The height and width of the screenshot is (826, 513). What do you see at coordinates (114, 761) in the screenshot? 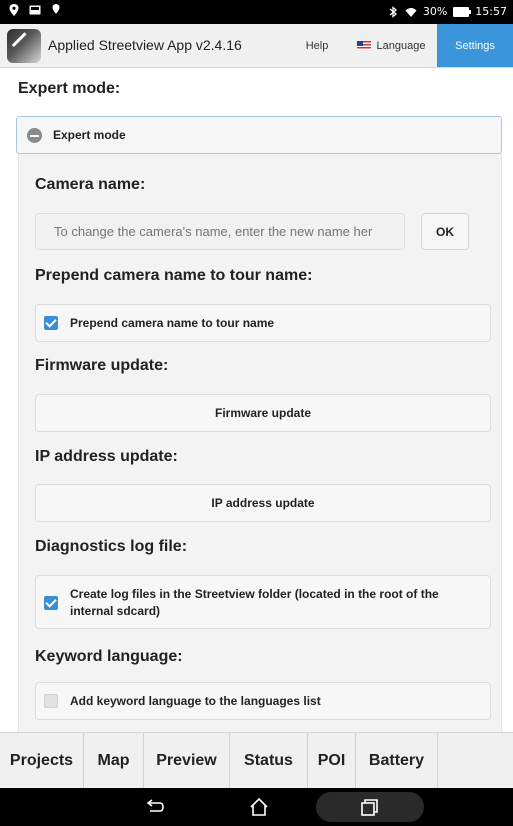
I see `tab-map: Map` at bounding box center [114, 761].